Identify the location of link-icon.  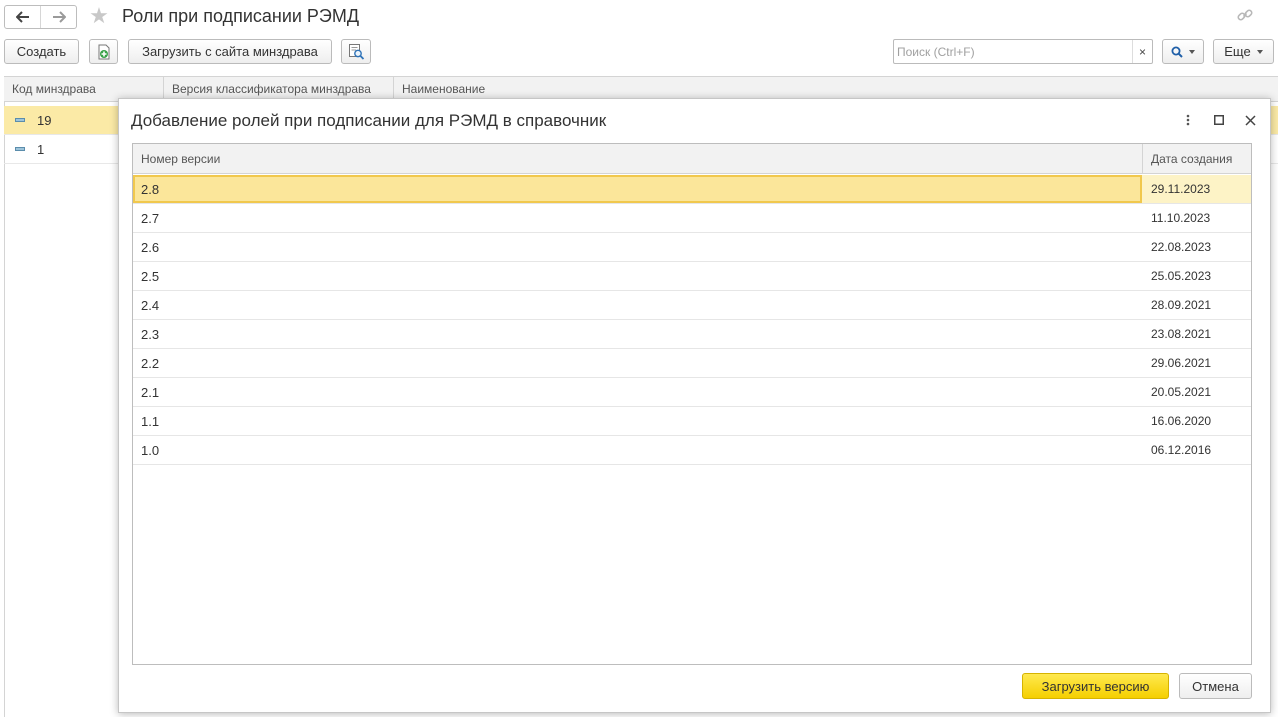
(1245, 15).